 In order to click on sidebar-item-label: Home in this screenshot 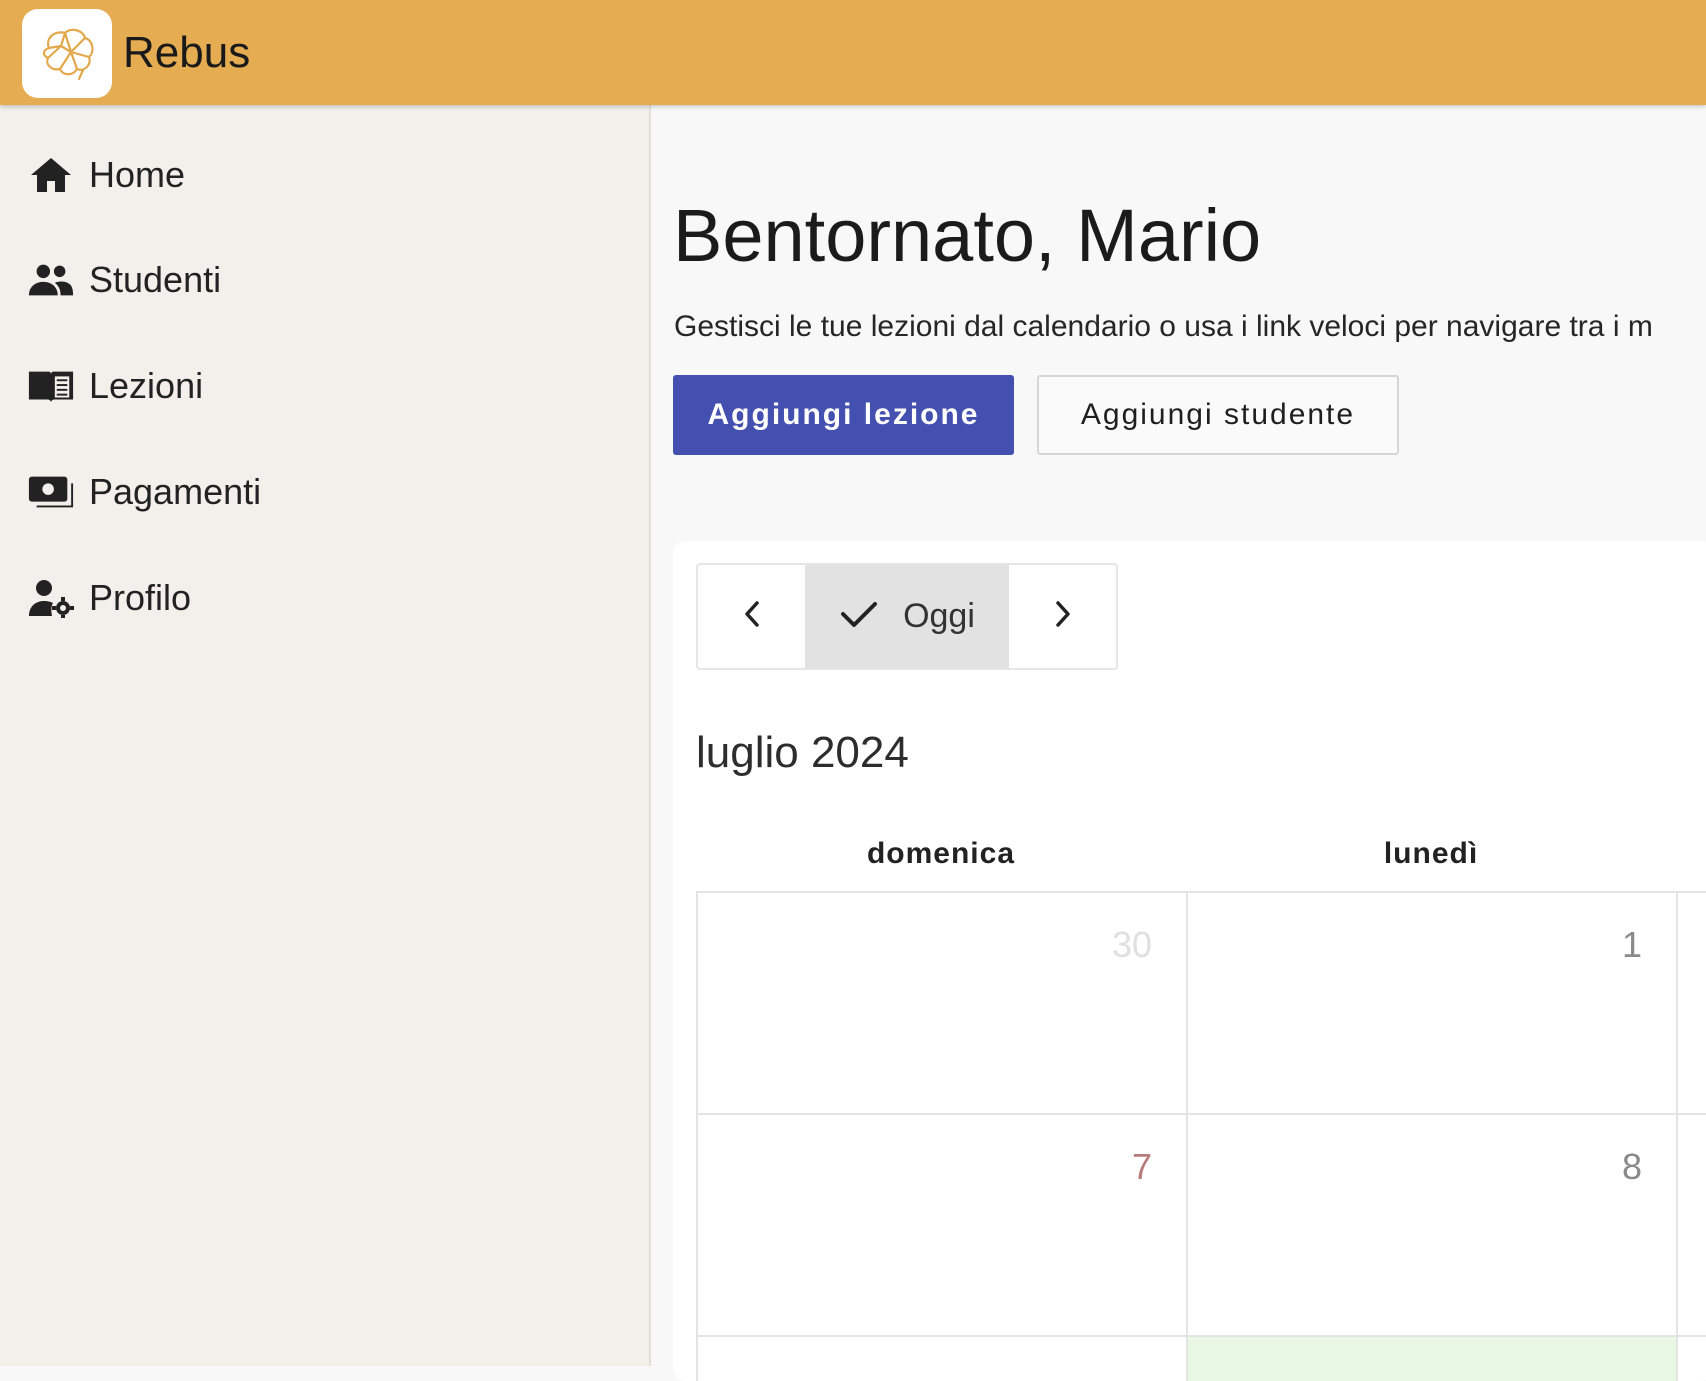, I will do `click(137, 174)`.